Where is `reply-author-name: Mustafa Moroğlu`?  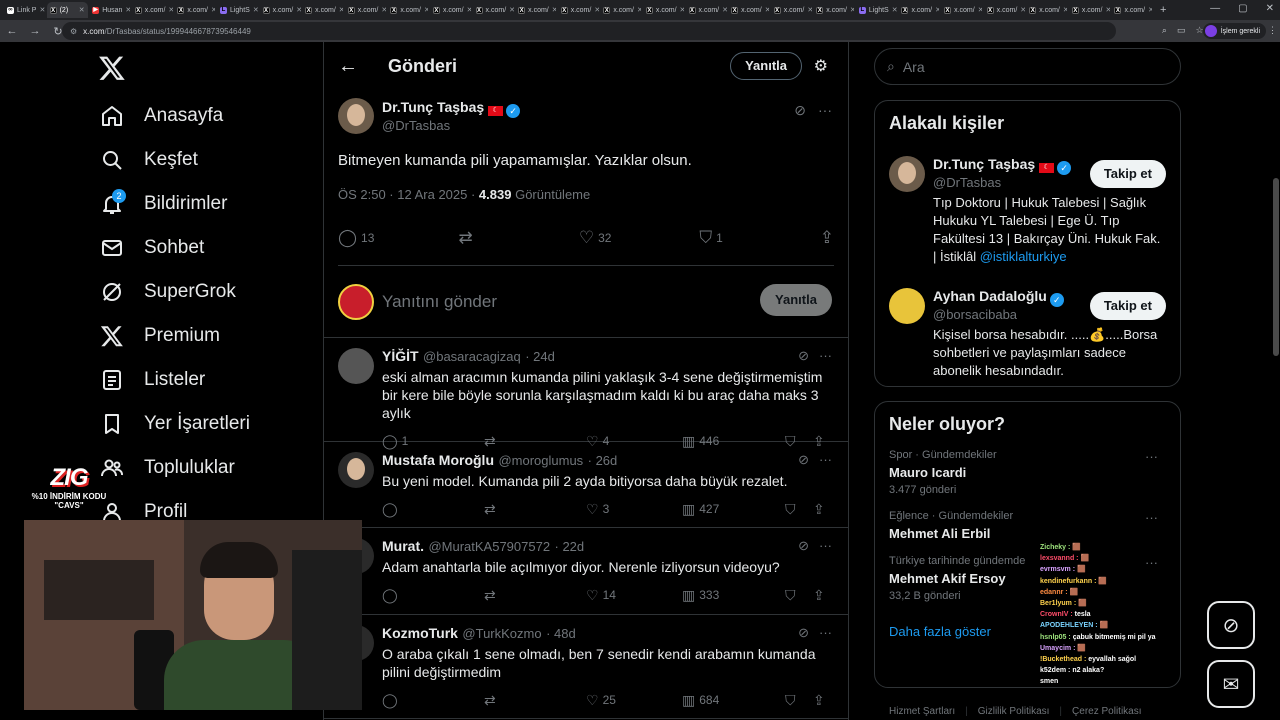
reply-author-name: Mustafa Moroğlu is located at coordinates (438, 460).